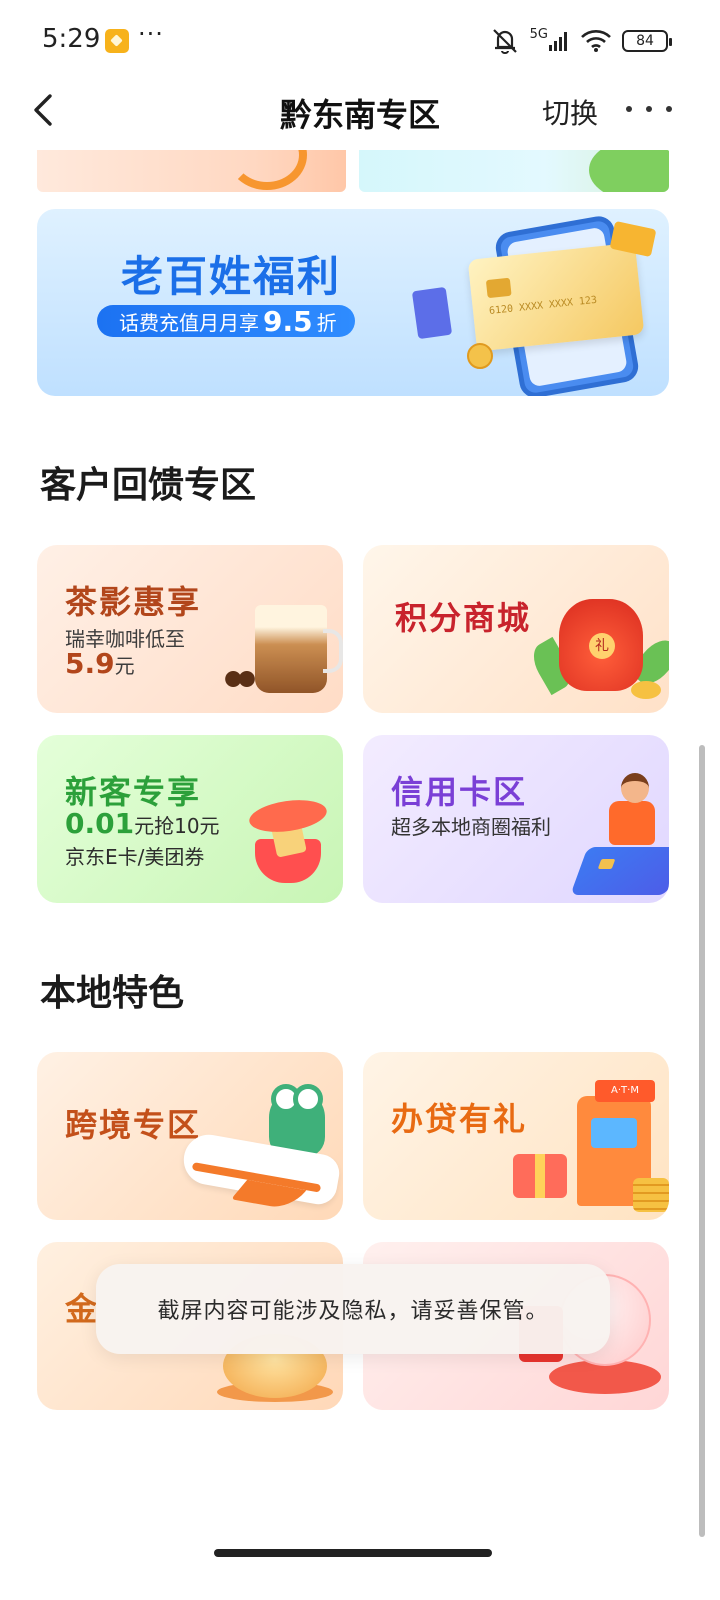 The width and height of the screenshot is (720, 1600). Describe the element at coordinates (463, 618) in the screenshot. I see `card-title: 积分商城` at that location.